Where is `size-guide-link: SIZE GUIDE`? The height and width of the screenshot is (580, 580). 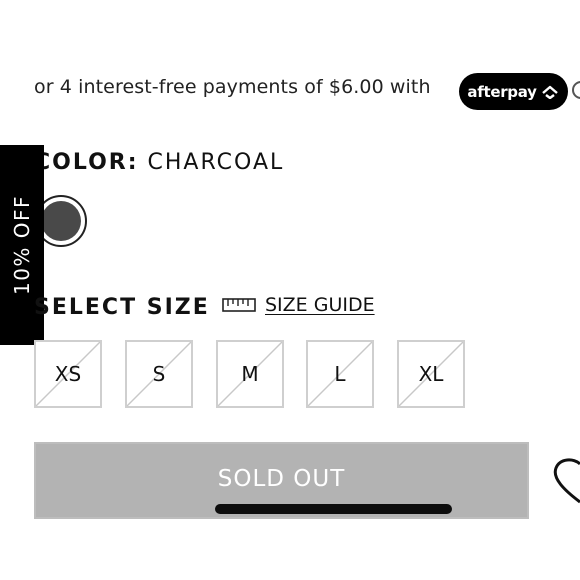
size-guide-link: SIZE GUIDE is located at coordinates (320, 305).